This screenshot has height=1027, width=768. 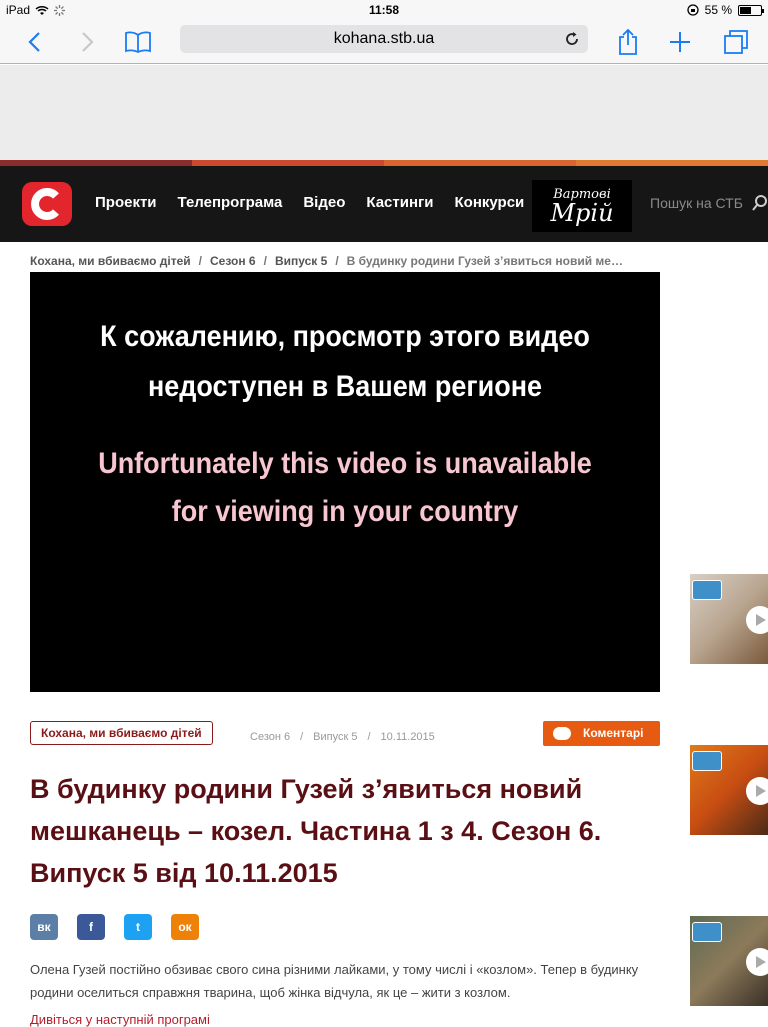 I want to click on nav-item-video: Відео, so click(x=324, y=202).